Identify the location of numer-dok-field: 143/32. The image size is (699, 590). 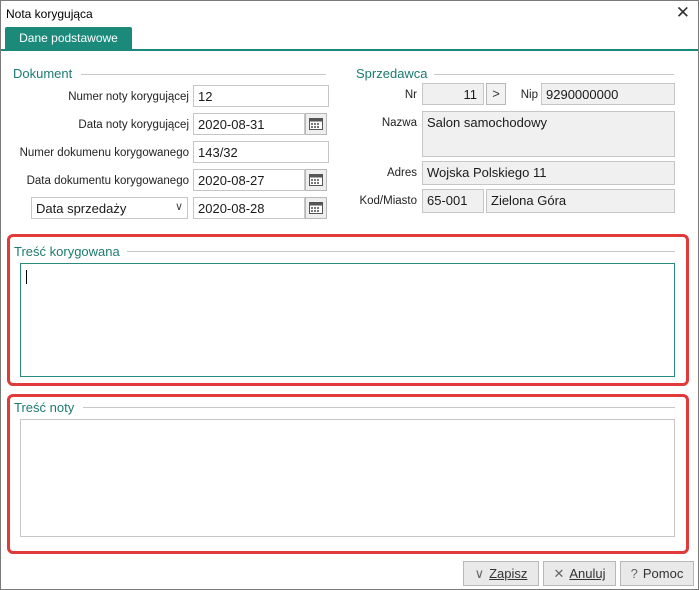
(261, 152).